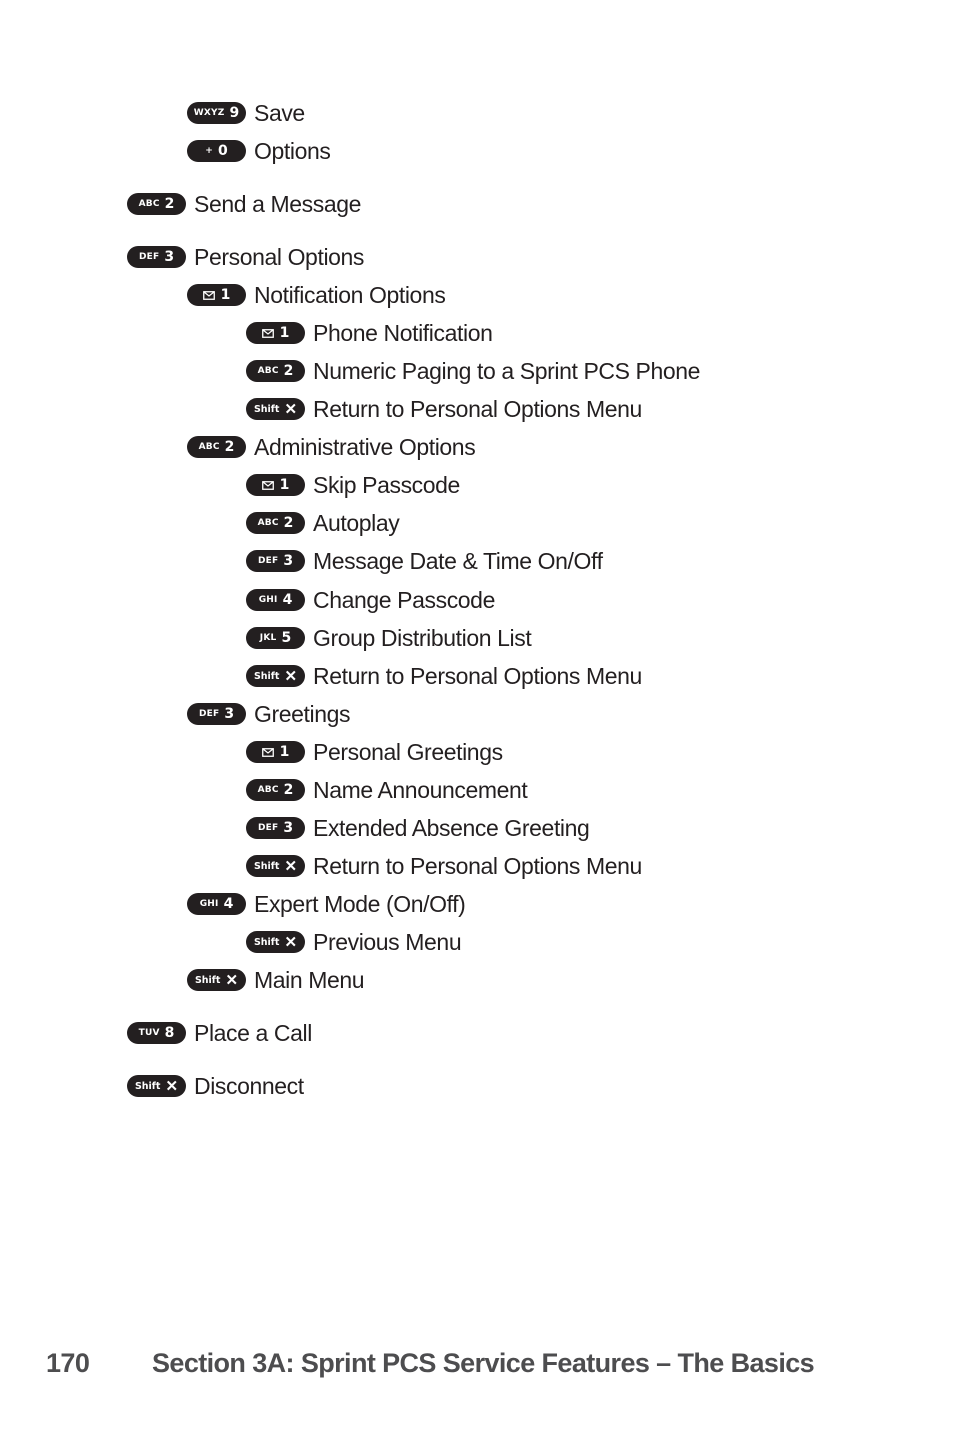 The image size is (954, 1431). I want to click on menu-item: WXYZ 9 Save, so click(246, 113).